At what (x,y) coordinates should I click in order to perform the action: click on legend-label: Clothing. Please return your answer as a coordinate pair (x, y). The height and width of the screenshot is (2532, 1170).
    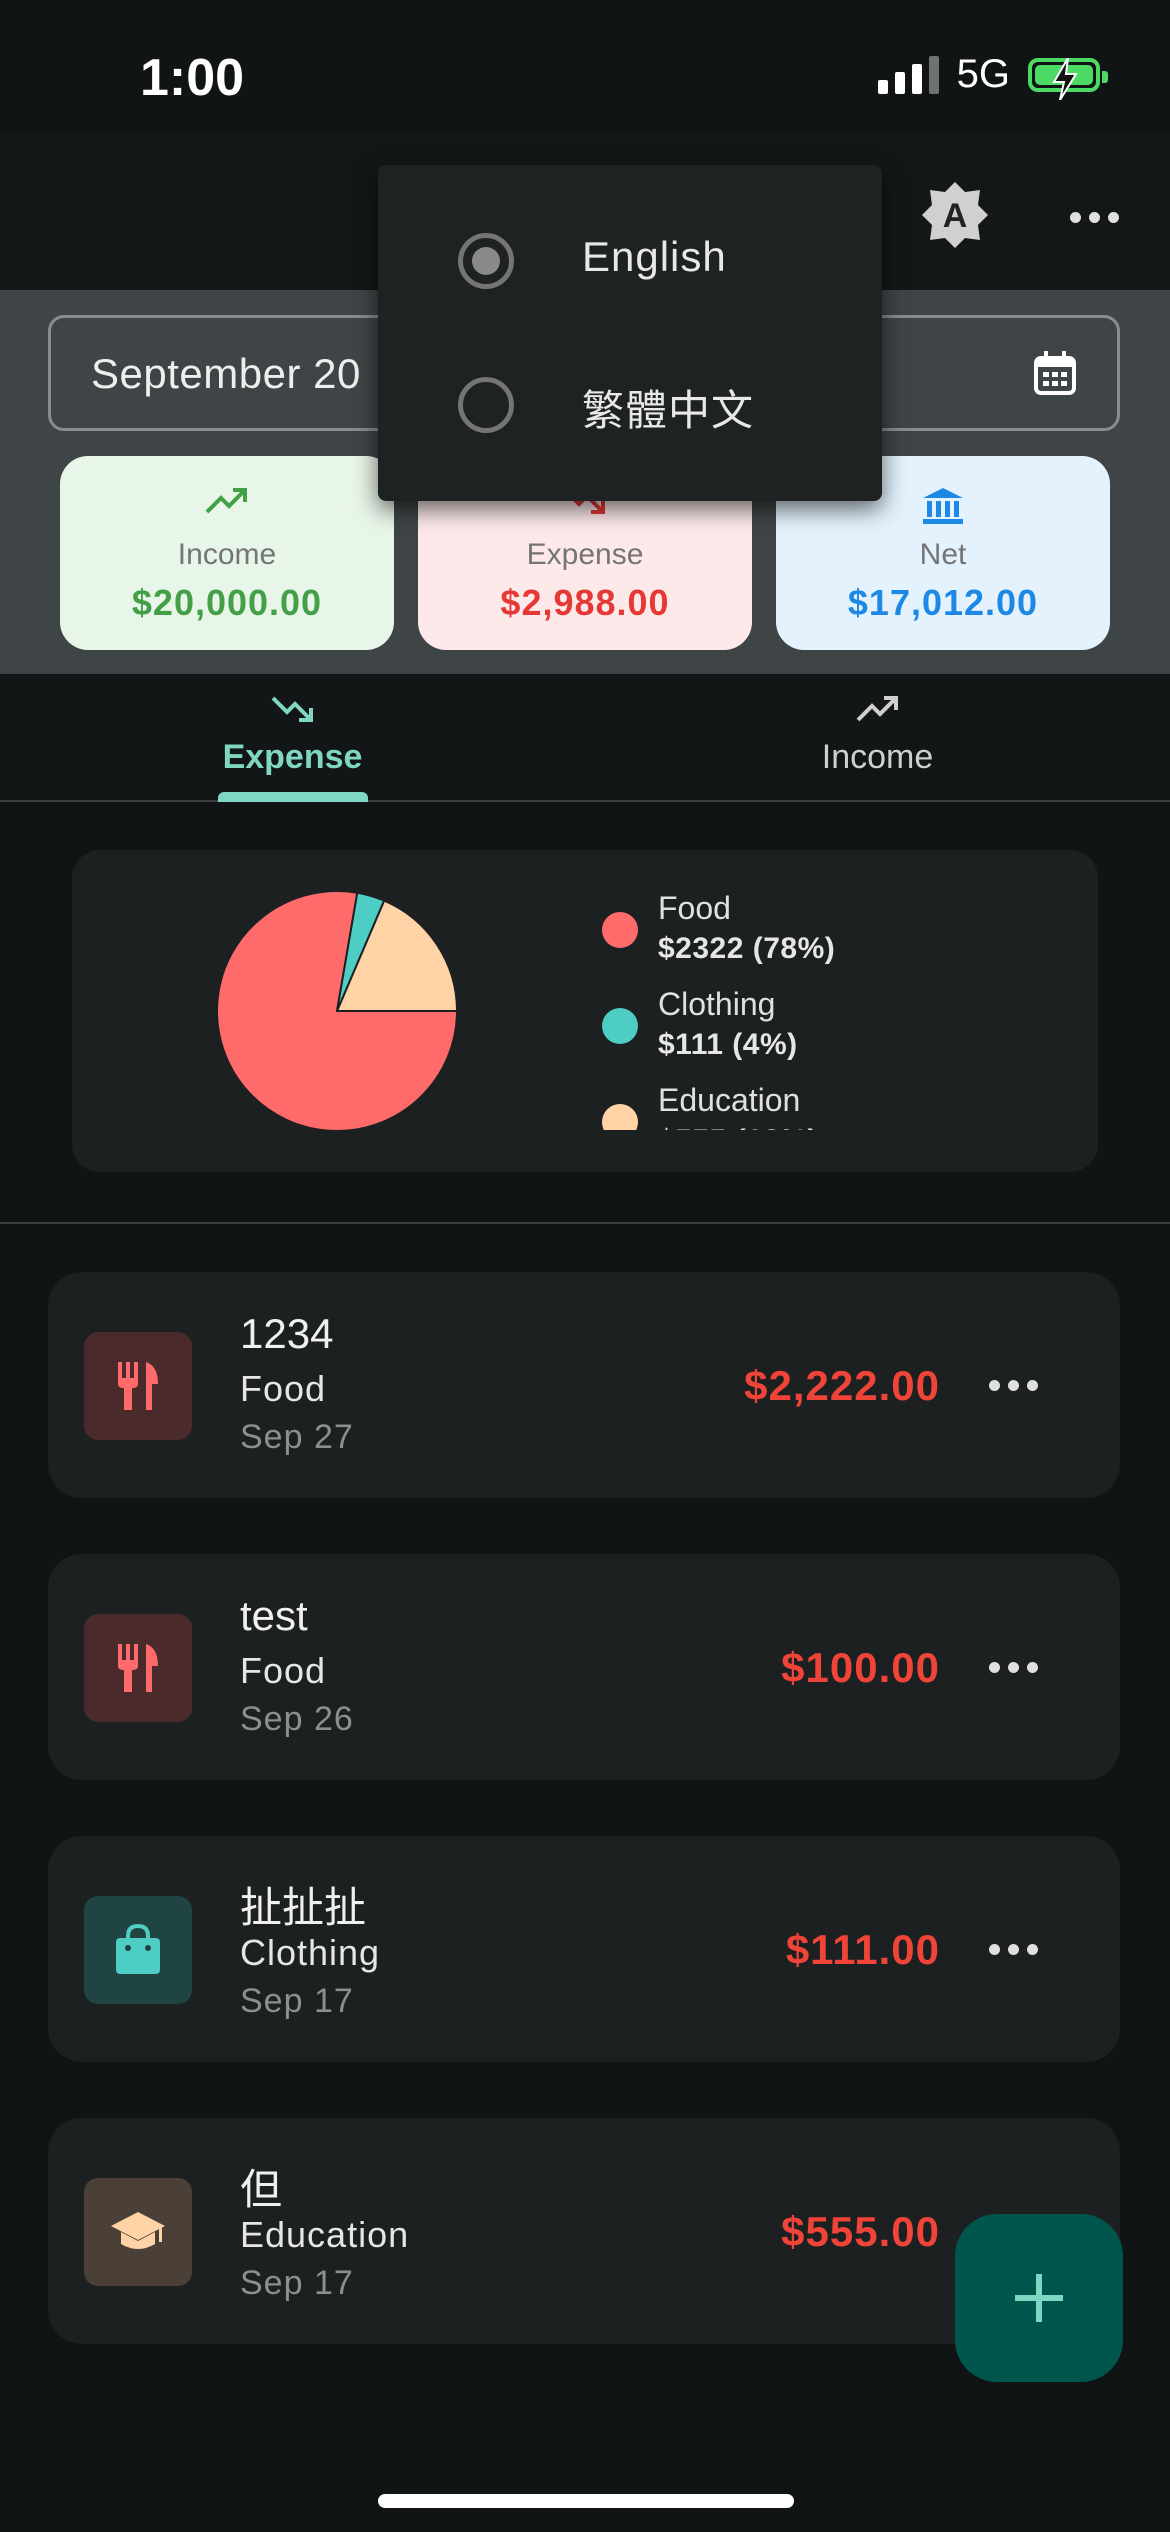
    Looking at the image, I should click on (717, 1004).